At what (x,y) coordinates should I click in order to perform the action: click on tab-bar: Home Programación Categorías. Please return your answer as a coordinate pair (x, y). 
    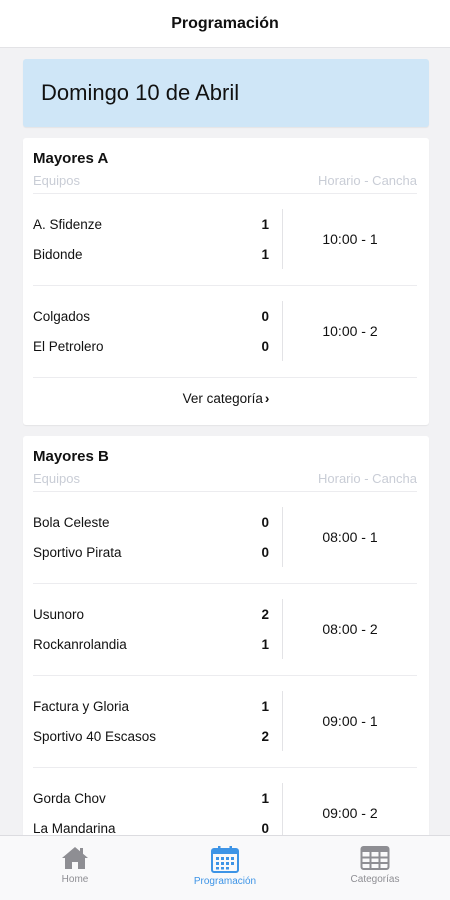
    Looking at the image, I should click on (225, 867).